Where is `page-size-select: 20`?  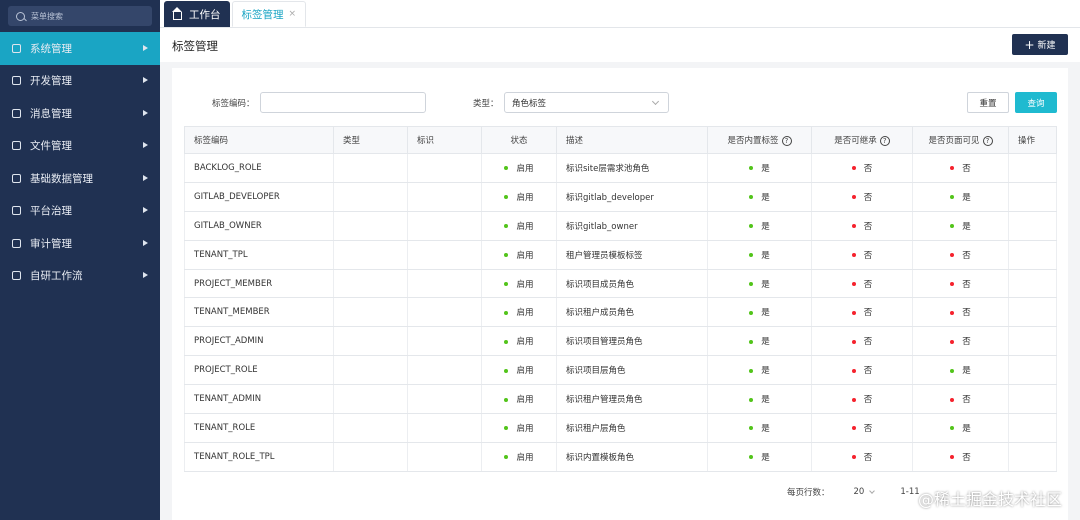 page-size-select: 20 is located at coordinates (865, 492).